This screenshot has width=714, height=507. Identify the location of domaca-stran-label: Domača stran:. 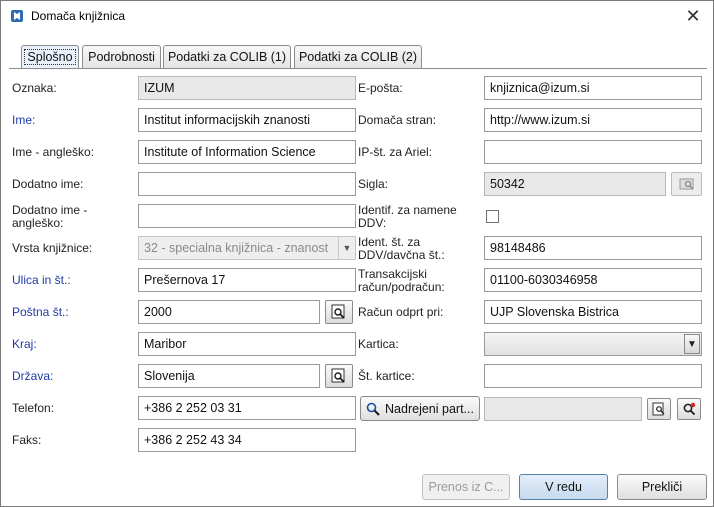
(397, 120).